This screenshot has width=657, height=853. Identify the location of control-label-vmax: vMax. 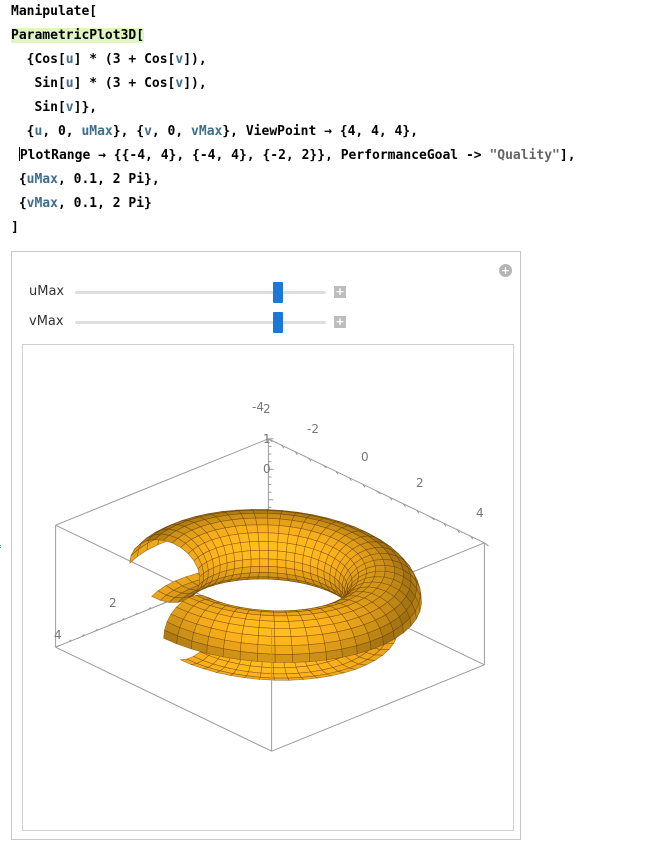
(46, 321).